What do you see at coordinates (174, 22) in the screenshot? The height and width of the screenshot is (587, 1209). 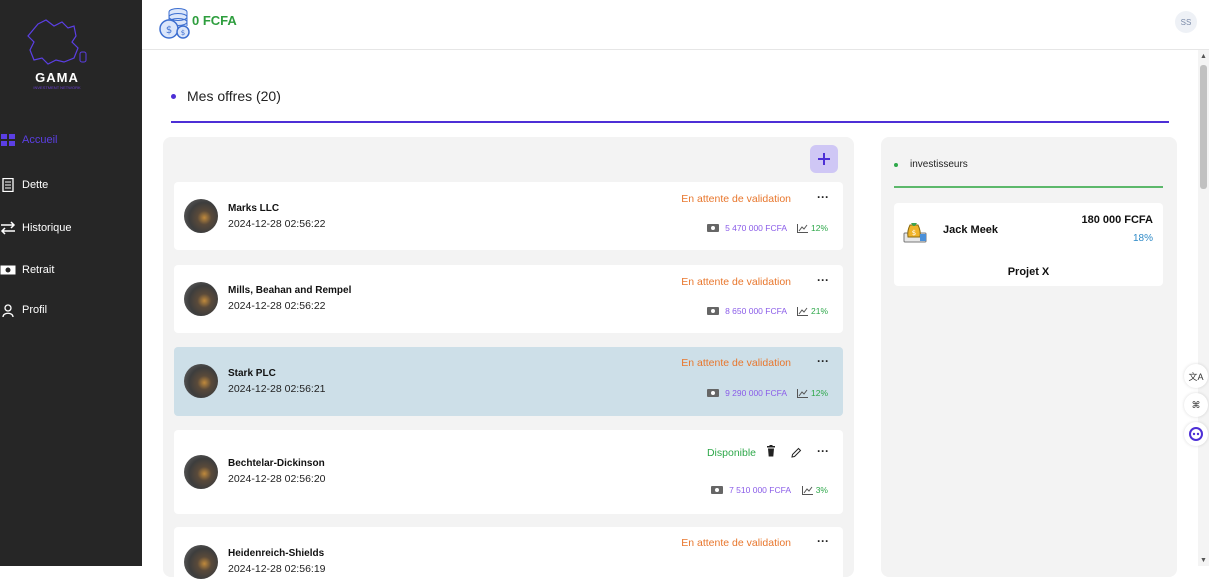 I see `coins-icon: $ $` at bounding box center [174, 22].